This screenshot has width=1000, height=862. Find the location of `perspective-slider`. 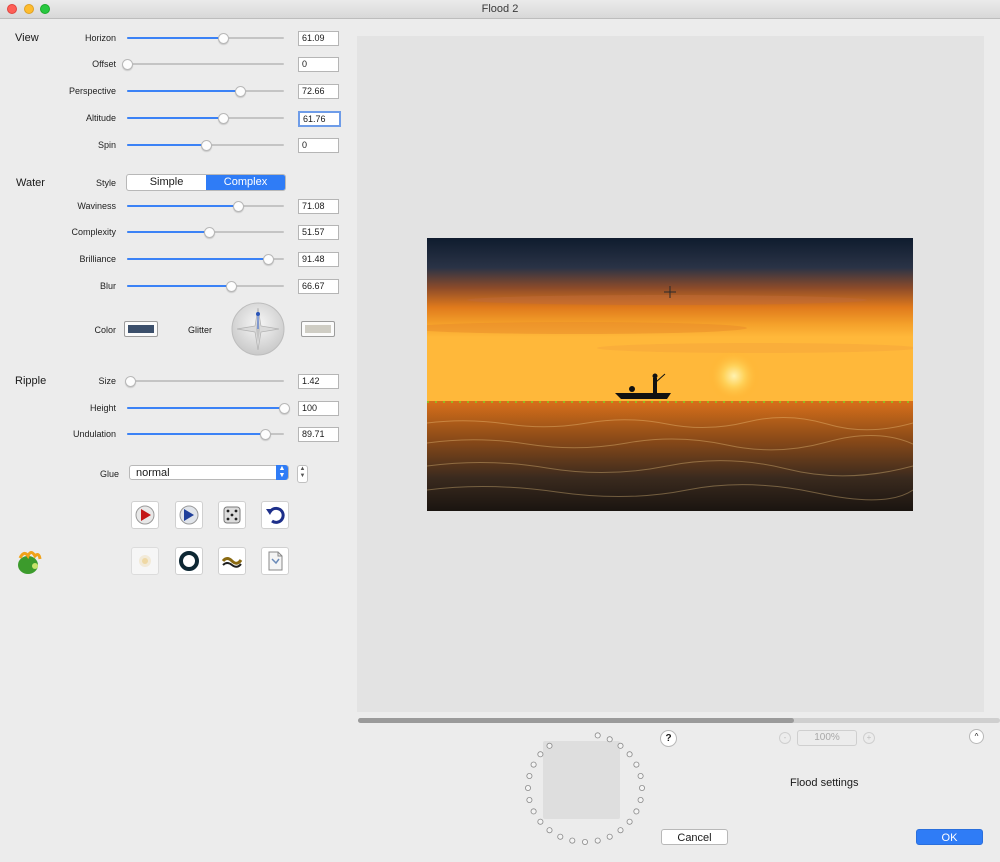

perspective-slider is located at coordinates (205, 91).